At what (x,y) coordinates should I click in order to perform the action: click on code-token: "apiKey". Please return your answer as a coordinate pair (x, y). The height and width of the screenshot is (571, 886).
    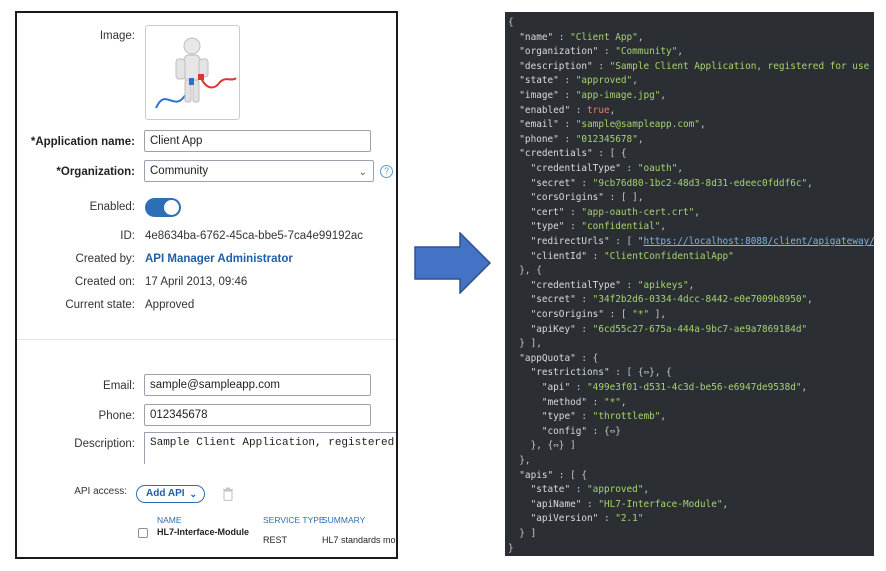
    Looking at the image, I should click on (542, 329).